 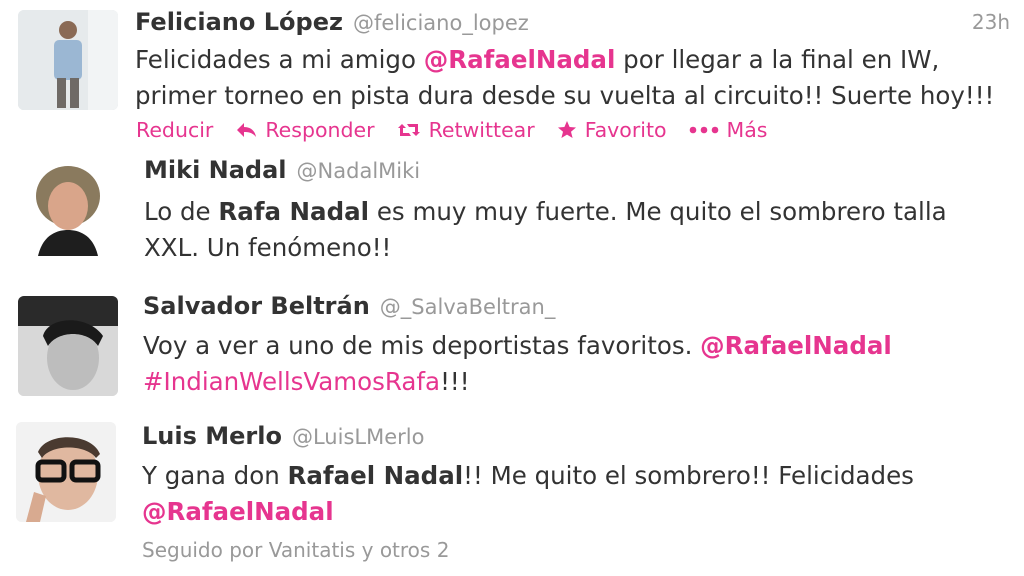 I want to click on author-name: Luis Merlo @LuisLMerlo, so click(x=283, y=436).